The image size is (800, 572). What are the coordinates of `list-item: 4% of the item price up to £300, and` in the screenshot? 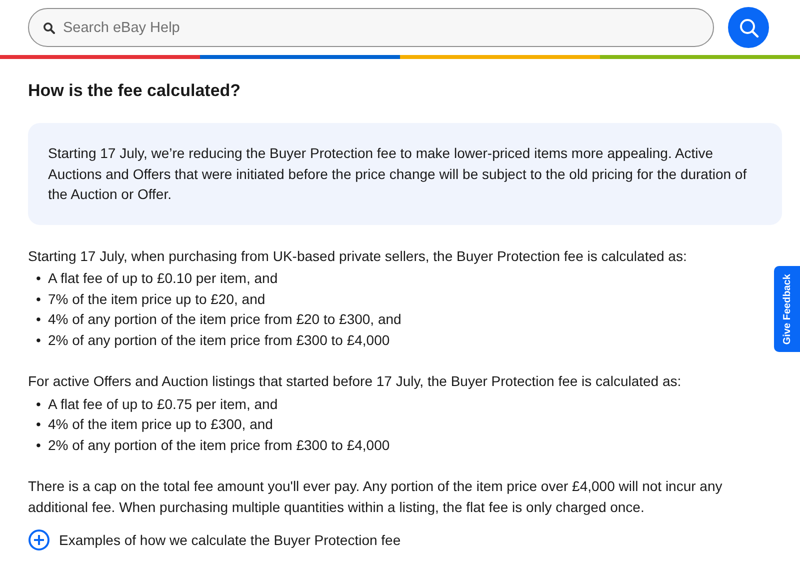 It's located at (160, 424).